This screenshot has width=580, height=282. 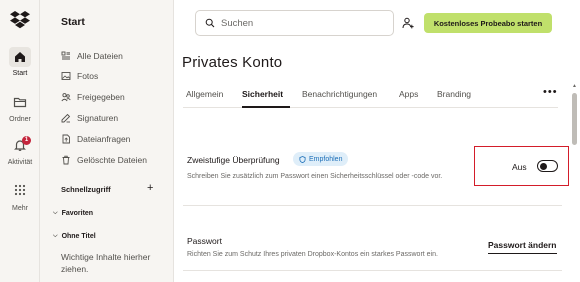 I want to click on password-title: Passwort, so click(x=204, y=241).